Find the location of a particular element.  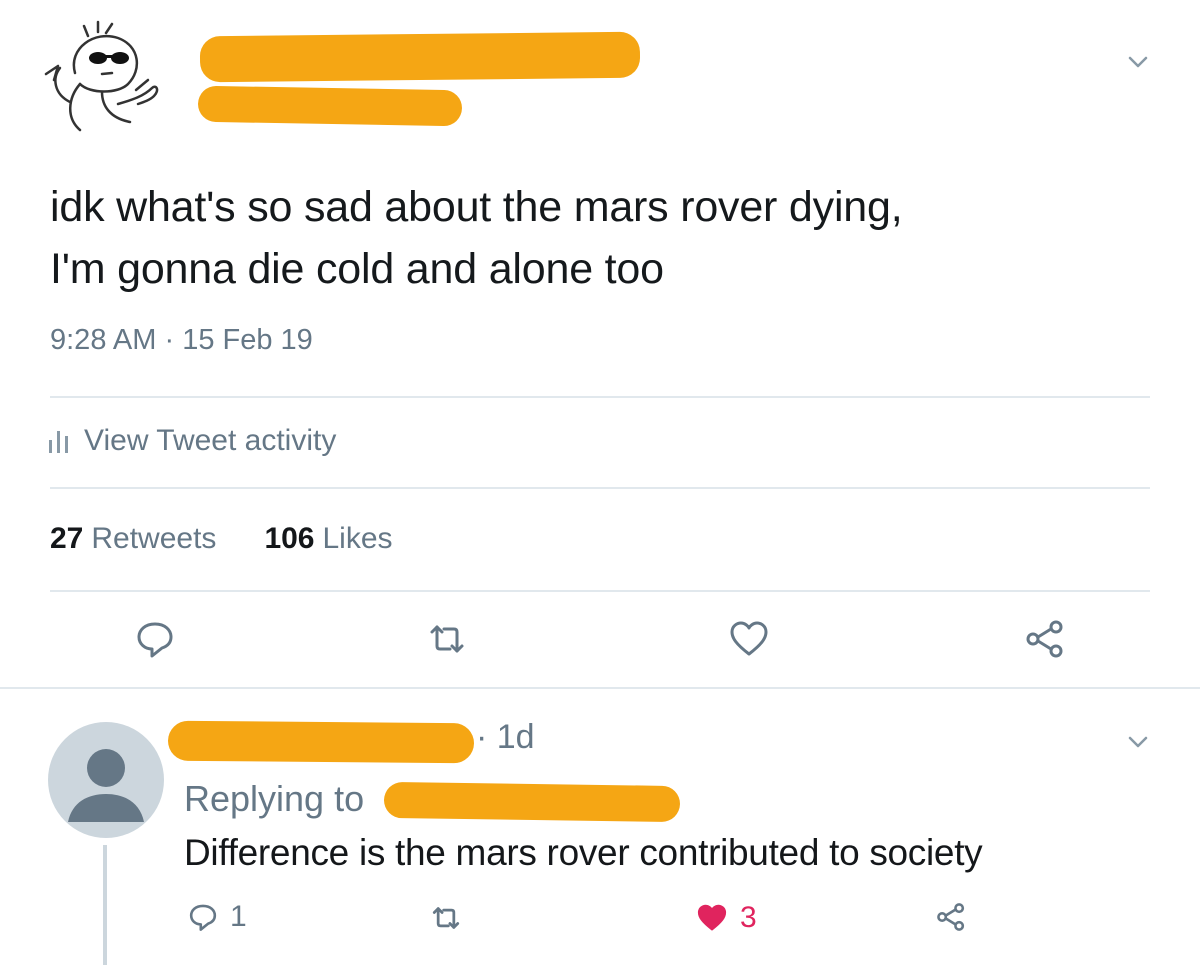

view-tweet-activity-link: View Tweet activity is located at coordinates (192, 441).